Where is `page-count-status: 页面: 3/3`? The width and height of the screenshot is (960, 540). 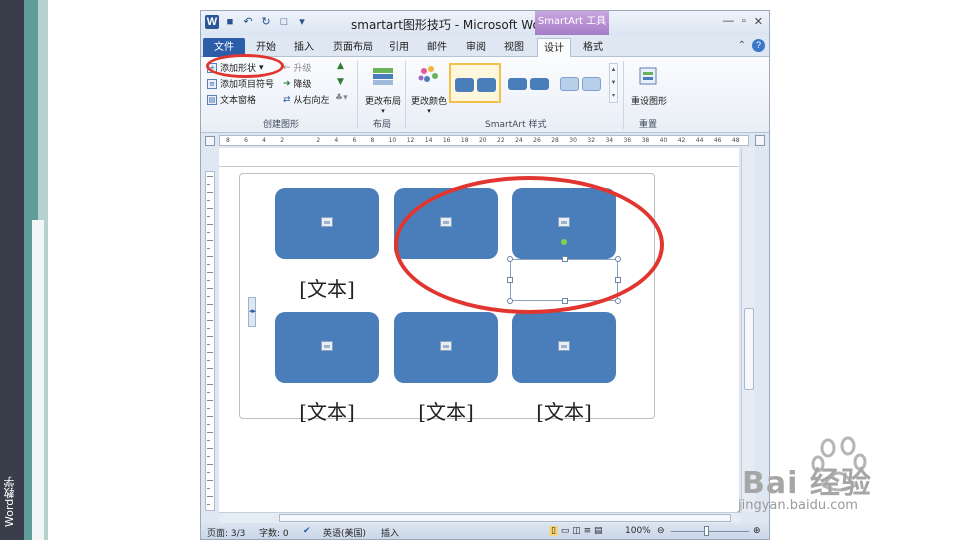
page-count-status: 页面: 3/3 is located at coordinates (226, 532).